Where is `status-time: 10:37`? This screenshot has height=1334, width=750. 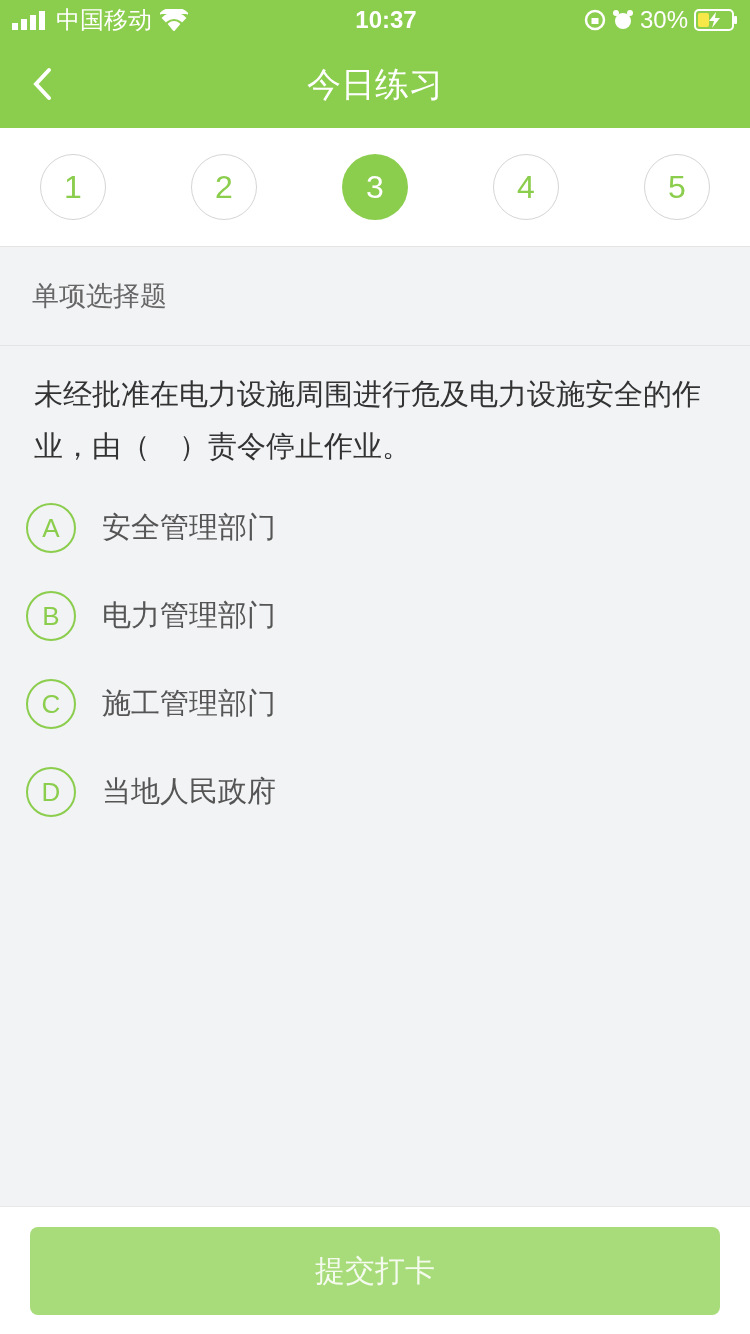 status-time: 10:37 is located at coordinates (386, 20).